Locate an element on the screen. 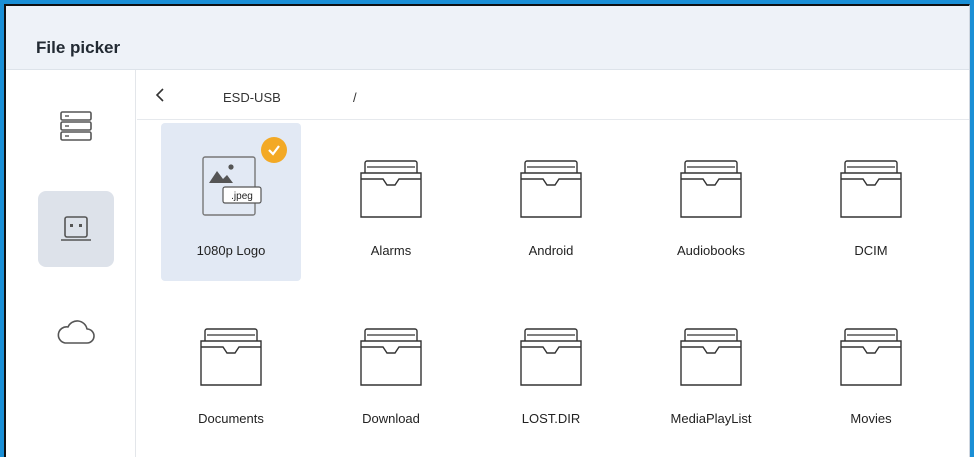  folder-item-dcim: DCIM is located at coordinates (871, 202).